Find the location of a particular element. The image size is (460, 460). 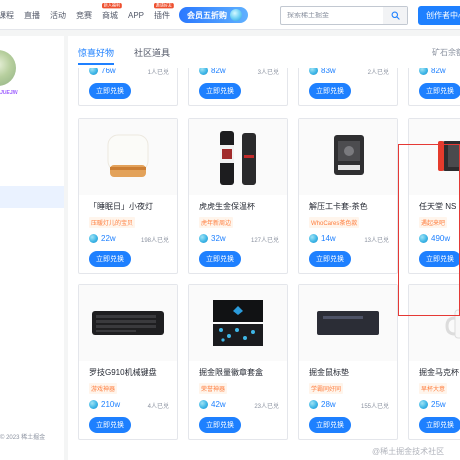

price-value: 22w is located at coordinates (108, 238).